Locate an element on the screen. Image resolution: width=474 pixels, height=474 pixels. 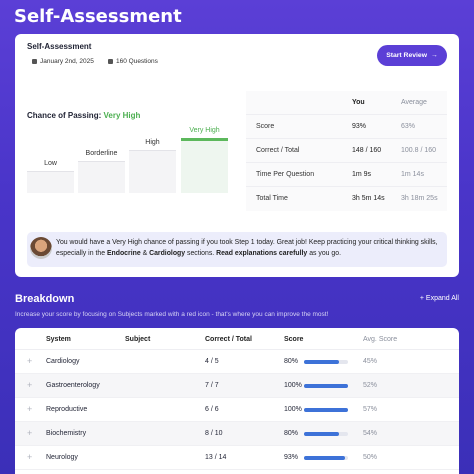
table-row: + Reproductive 6 / 6 100% 57% is located at coordinates (237, 410).